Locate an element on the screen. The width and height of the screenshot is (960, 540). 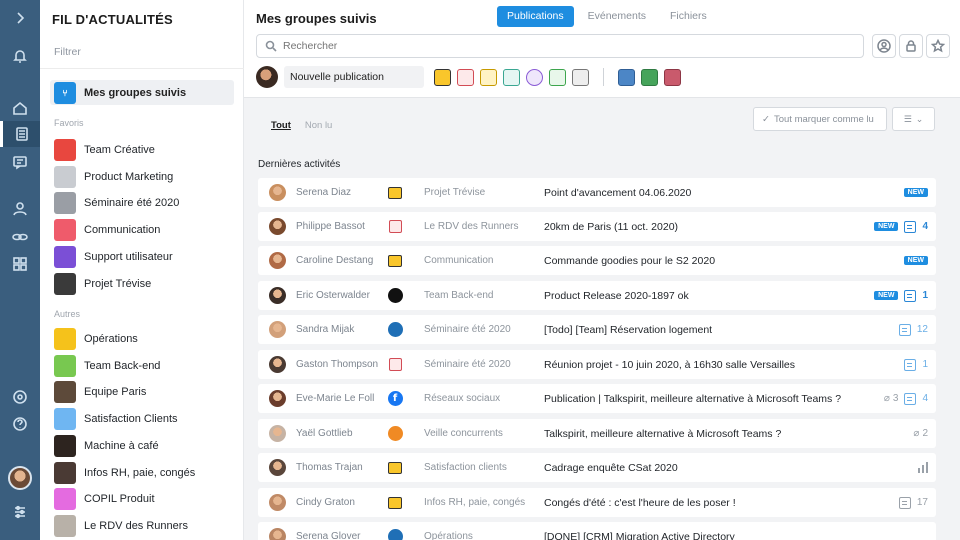
author-name: Philippe Bassot is located at coordinates (330, 226).